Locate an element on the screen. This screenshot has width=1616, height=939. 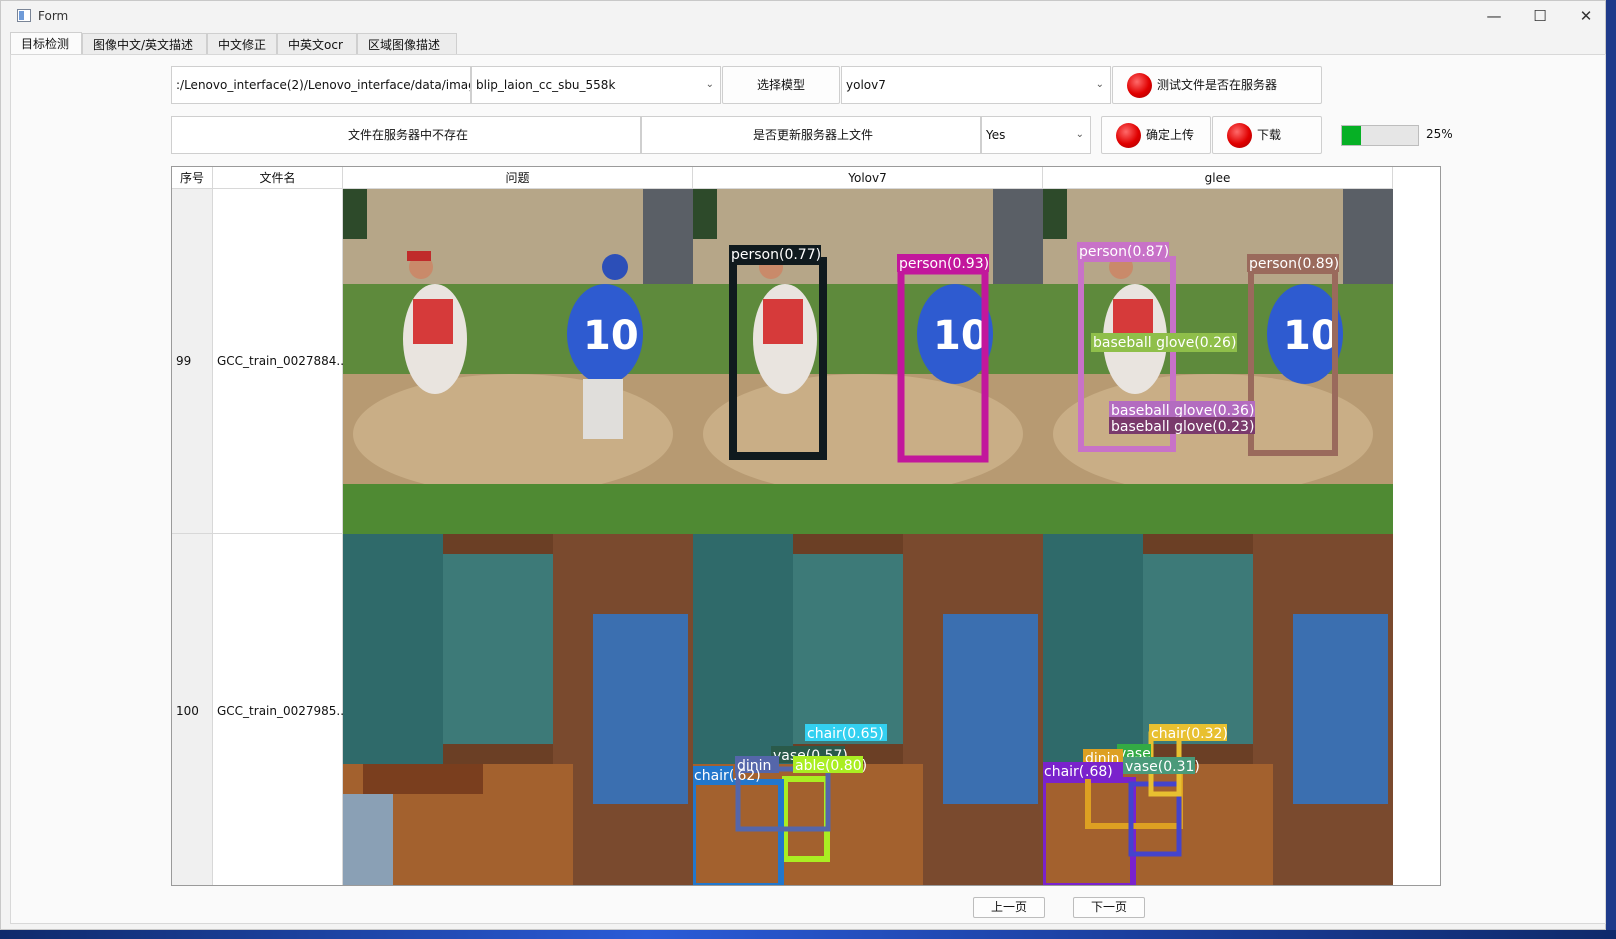
original-image-baseball: 10 is located at coordinates (518, 361).